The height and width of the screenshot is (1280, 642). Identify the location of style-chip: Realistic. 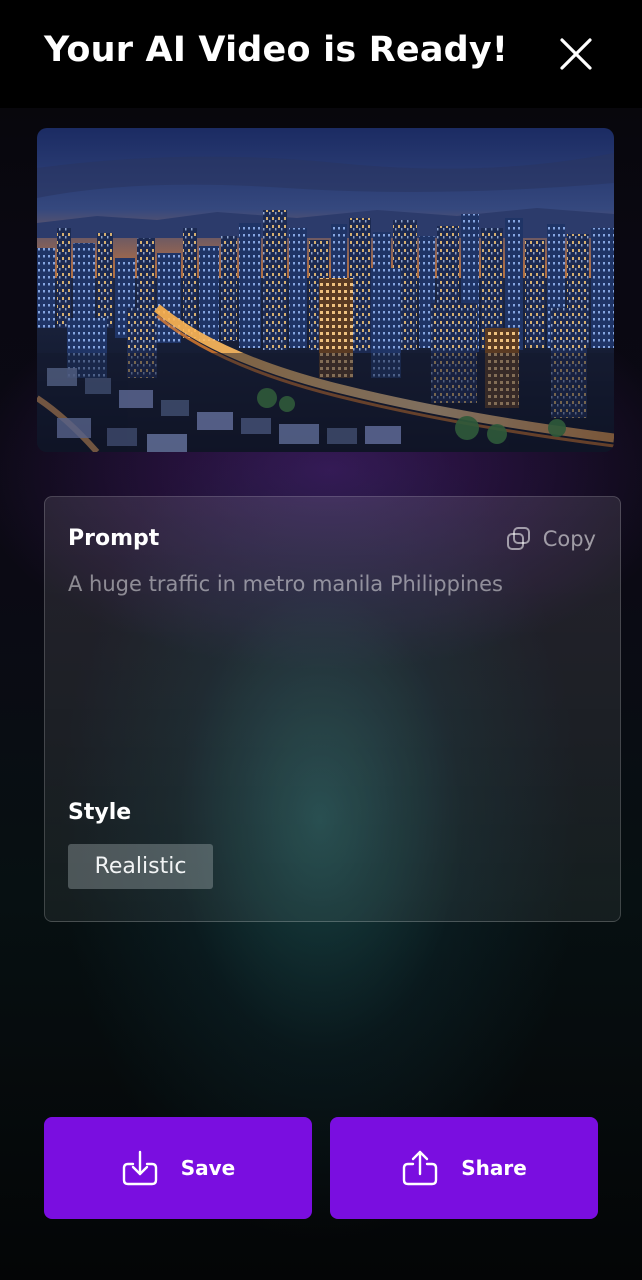
(140, 866).